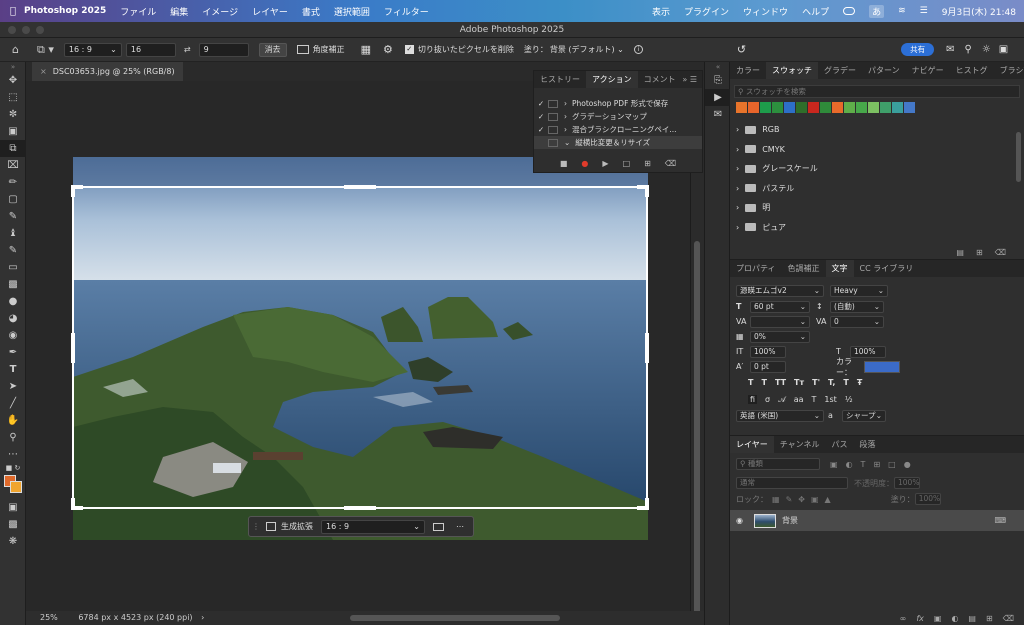  I want to click on fill-input: 100%, so click(927, 499).